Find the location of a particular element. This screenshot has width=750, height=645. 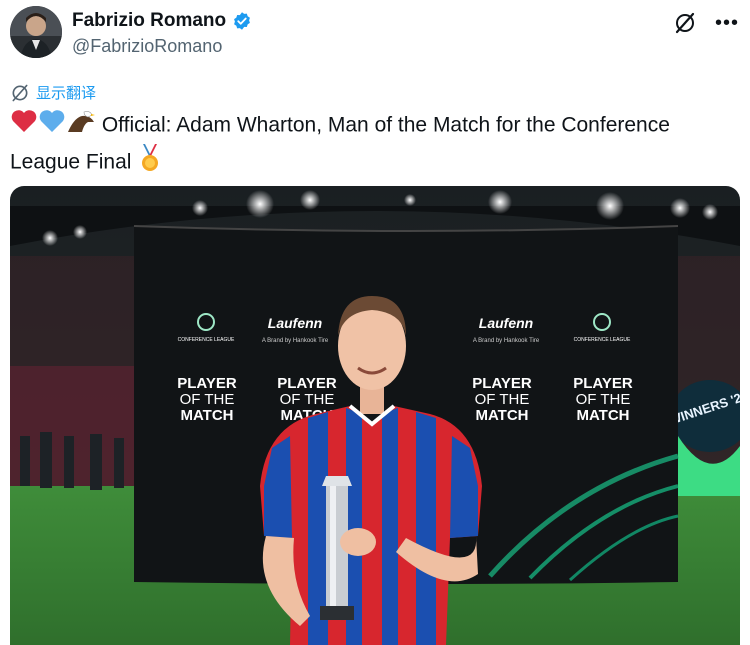

sponsor-sub-2: A Brand by Hankook Tire is located at coordinates (506, 341).